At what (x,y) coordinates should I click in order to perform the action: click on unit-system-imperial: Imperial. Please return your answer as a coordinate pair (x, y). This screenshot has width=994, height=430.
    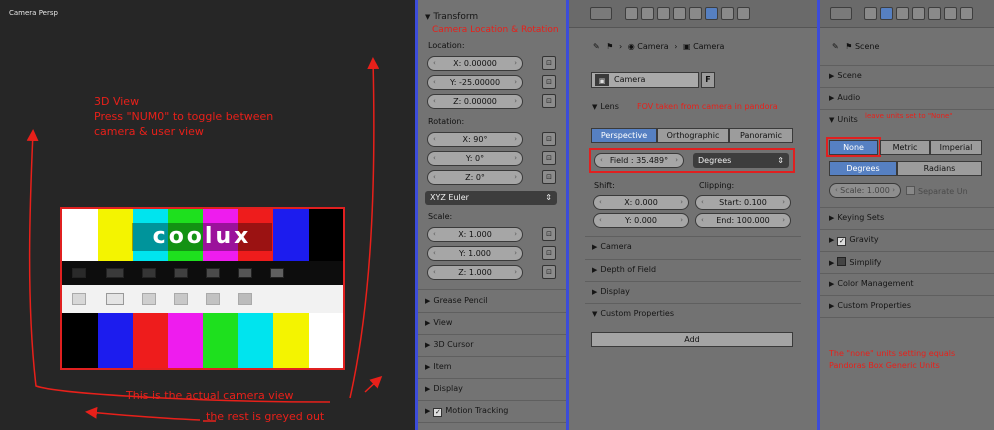
    Looking at the image, I should click on (956, 147).